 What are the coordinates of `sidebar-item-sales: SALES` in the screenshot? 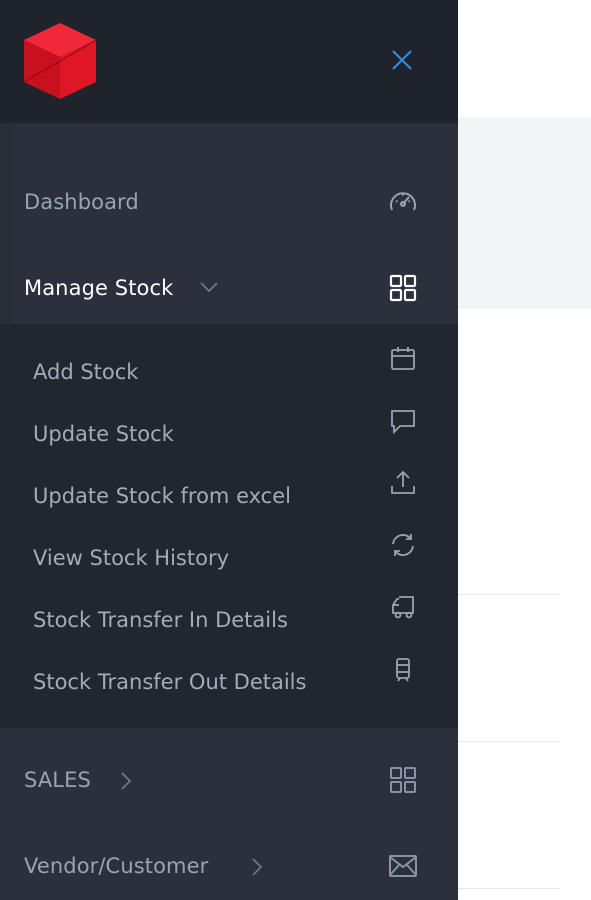 It's located at (229, 780).